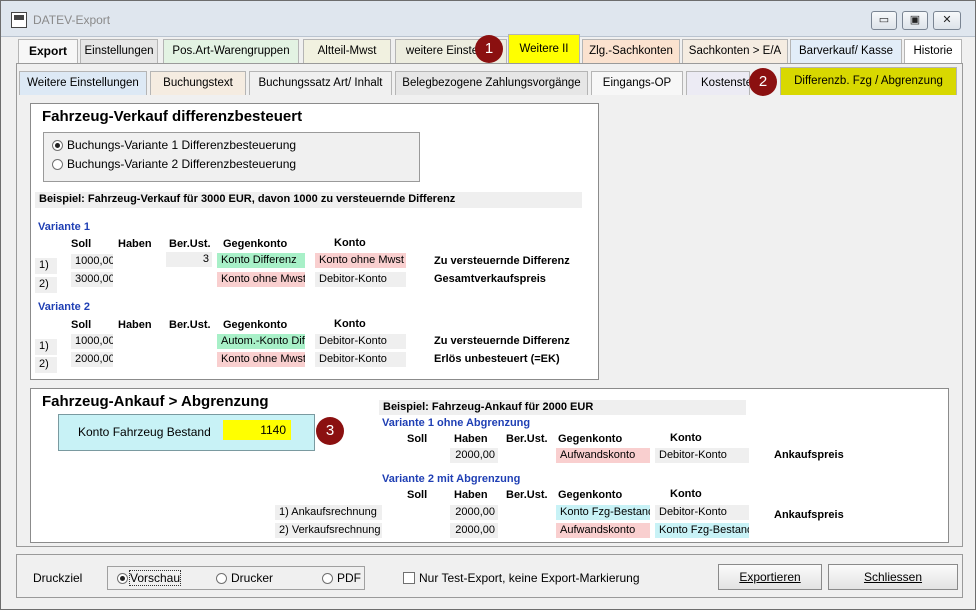 This screenshot has height=610, width=976. What do you see at coordinates (471, 495) in the screenshot?
I see `a2-header-haben: Haben` at bounding box center [471, 495].